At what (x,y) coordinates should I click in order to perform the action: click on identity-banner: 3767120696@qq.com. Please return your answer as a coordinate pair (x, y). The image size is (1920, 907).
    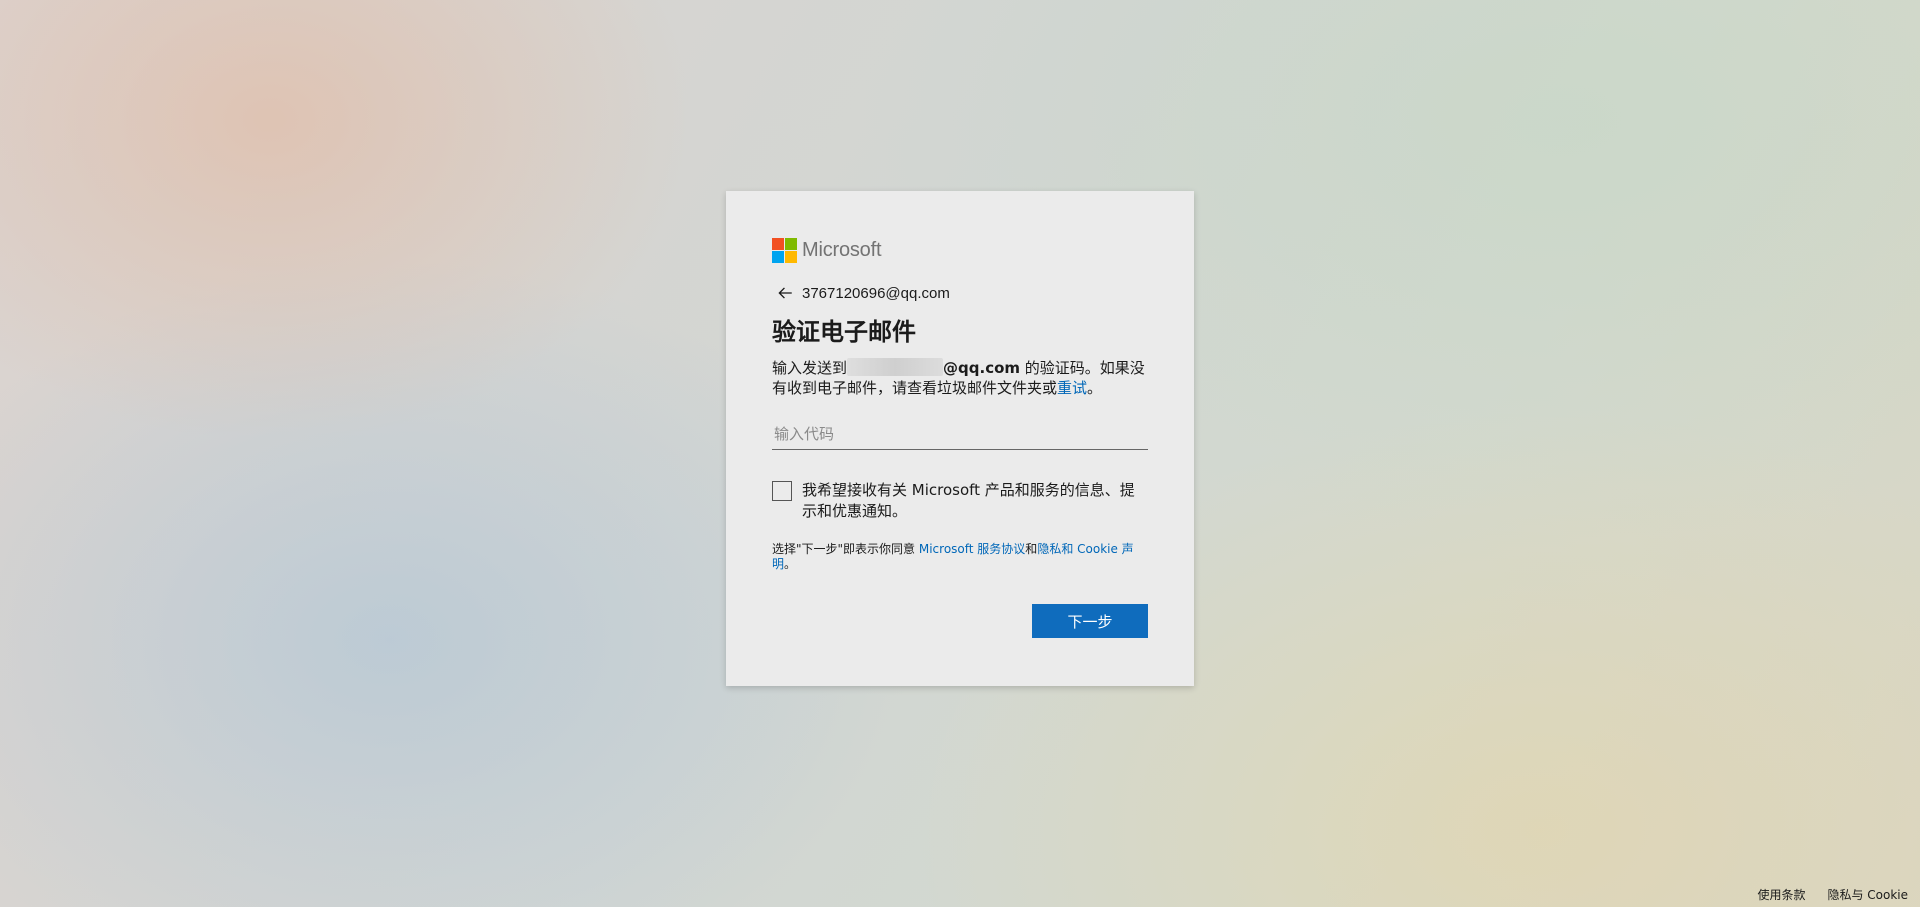
    Looking at the image, I should click on (960, 293).